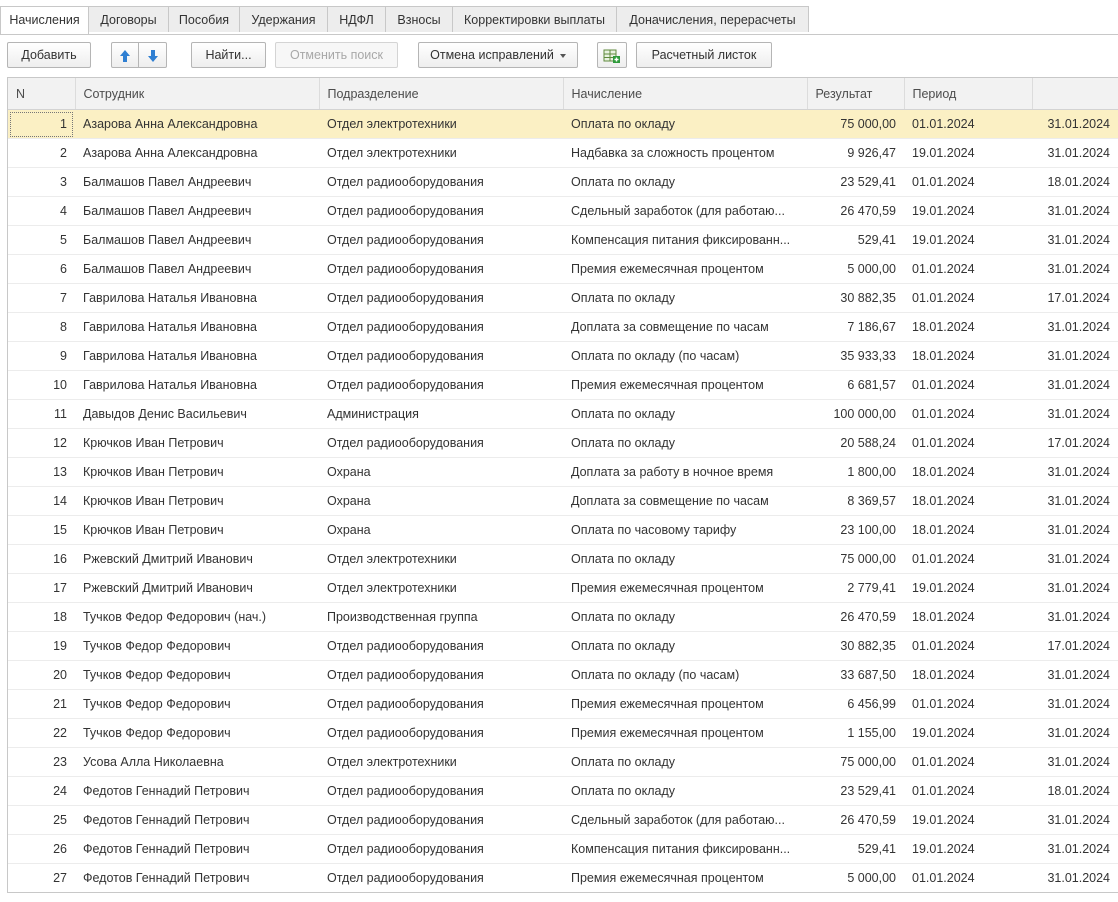  Describe the element at coordinates (855, 153) in the screenshot. I see `result-cell: 9 926,47` at that location.